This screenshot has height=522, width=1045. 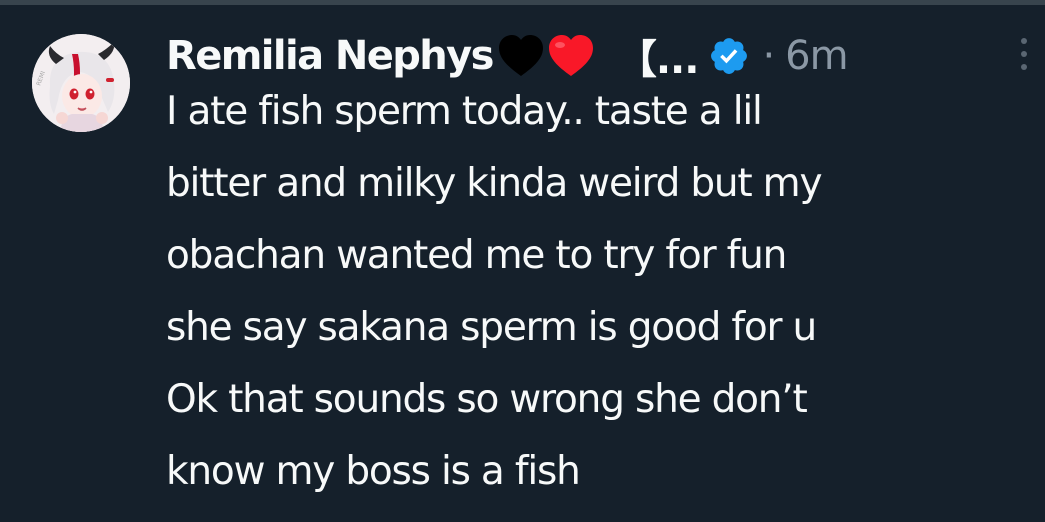 I want to click on tweet-text-line: bitter and milky kinda weird but my, so click(x=494, y=183).